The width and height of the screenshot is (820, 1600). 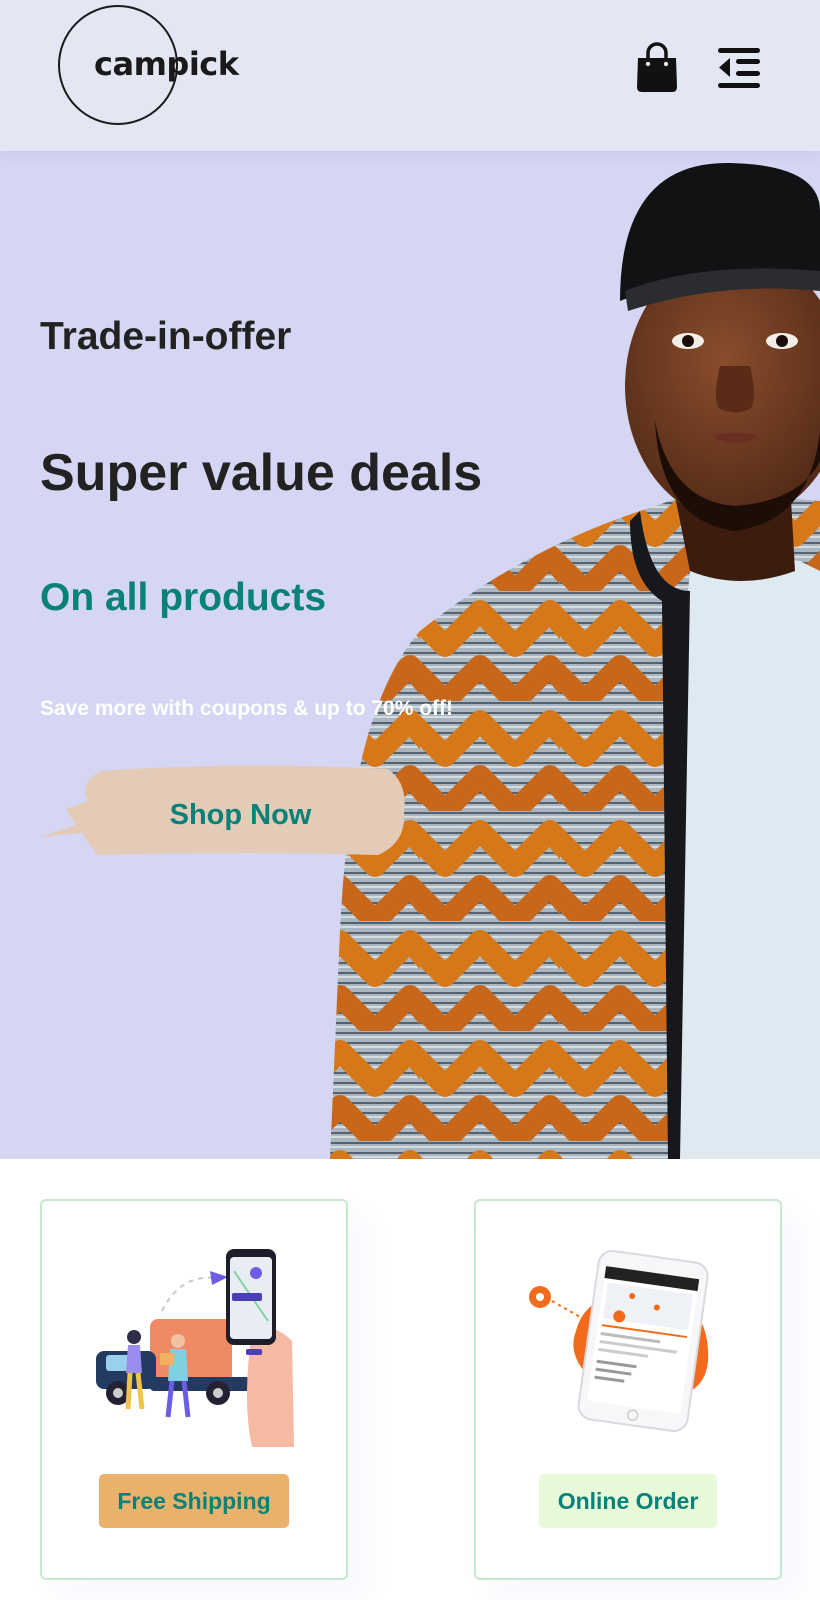 I want to click on site-header: campick, so click(x=410, y=75).